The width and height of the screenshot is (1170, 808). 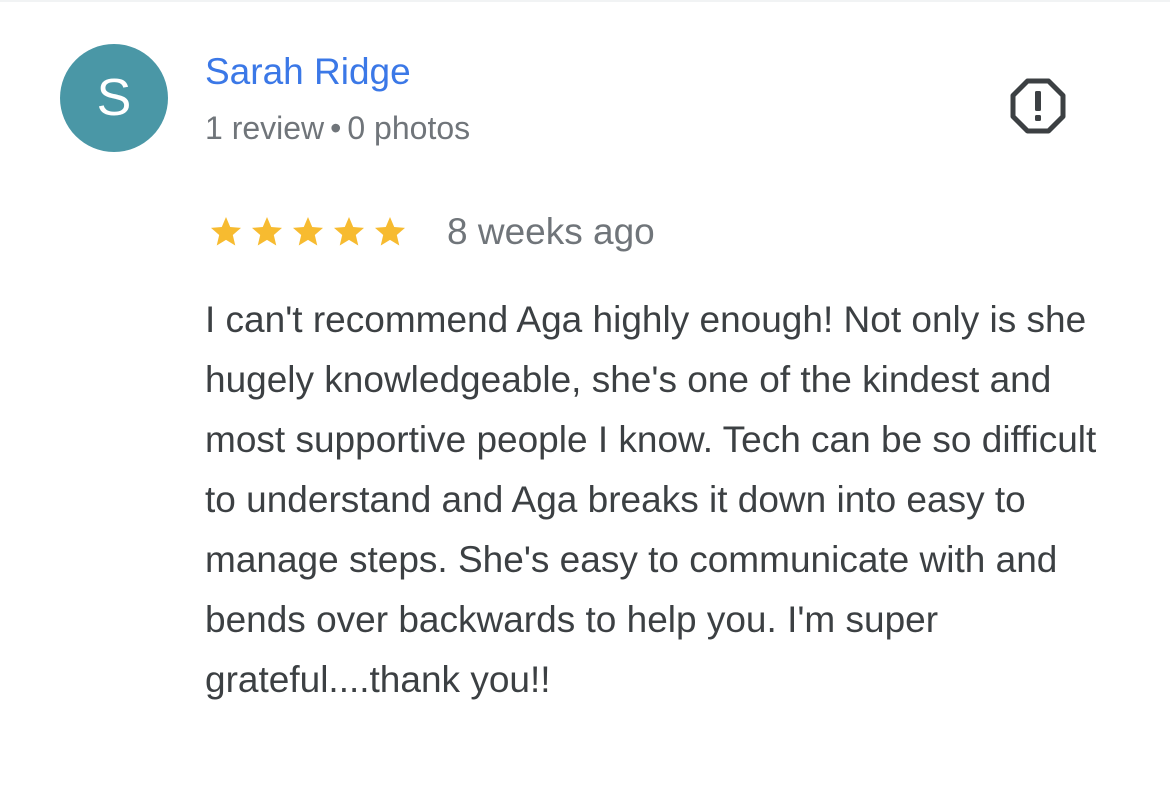 I want to click on top-divider, so click(x=585, y=1).